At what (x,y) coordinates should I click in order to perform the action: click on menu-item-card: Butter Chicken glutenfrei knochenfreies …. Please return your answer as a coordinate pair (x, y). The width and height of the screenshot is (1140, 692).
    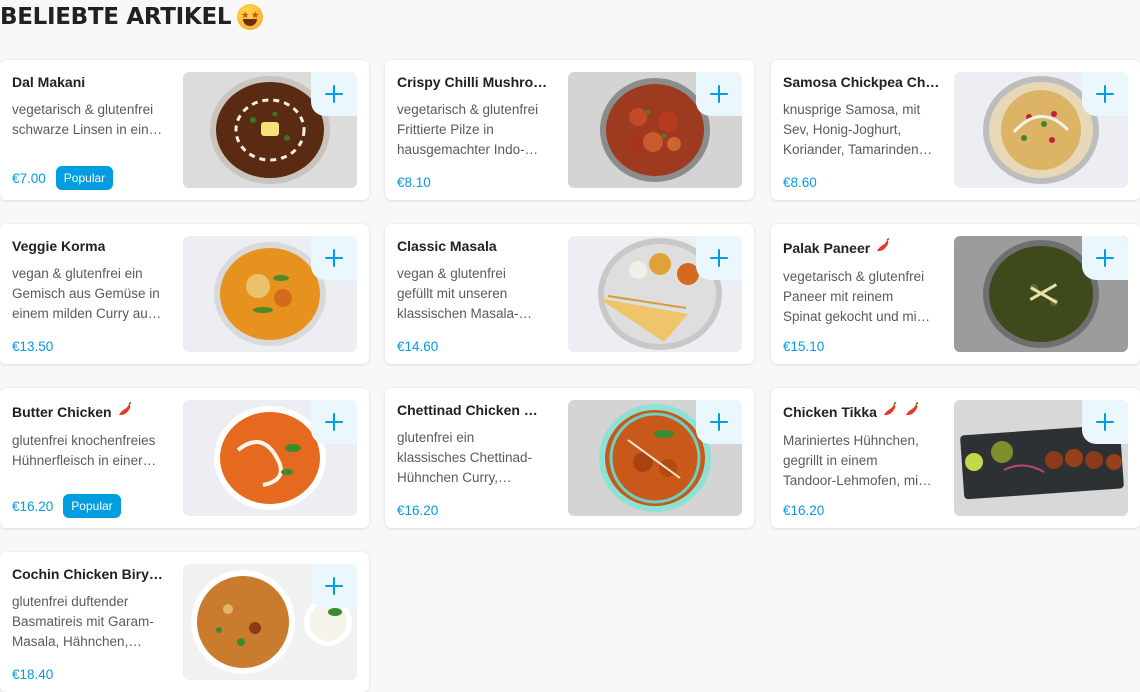
    Looking at the image, I should click on (184, 458).